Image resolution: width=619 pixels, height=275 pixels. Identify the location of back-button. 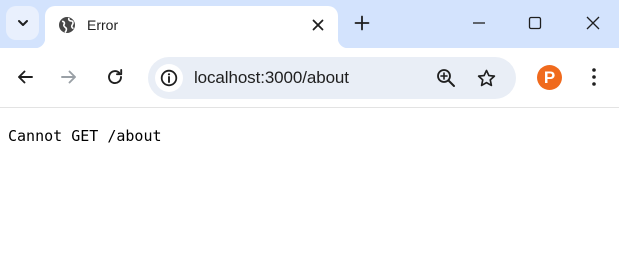
(25, 77).